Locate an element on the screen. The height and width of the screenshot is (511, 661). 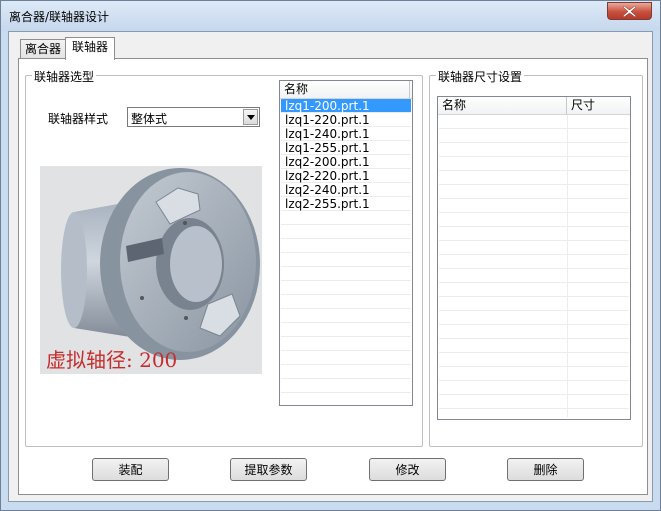
list-item: lzq1-255.prt.1 is located at coordinates (346, 148).